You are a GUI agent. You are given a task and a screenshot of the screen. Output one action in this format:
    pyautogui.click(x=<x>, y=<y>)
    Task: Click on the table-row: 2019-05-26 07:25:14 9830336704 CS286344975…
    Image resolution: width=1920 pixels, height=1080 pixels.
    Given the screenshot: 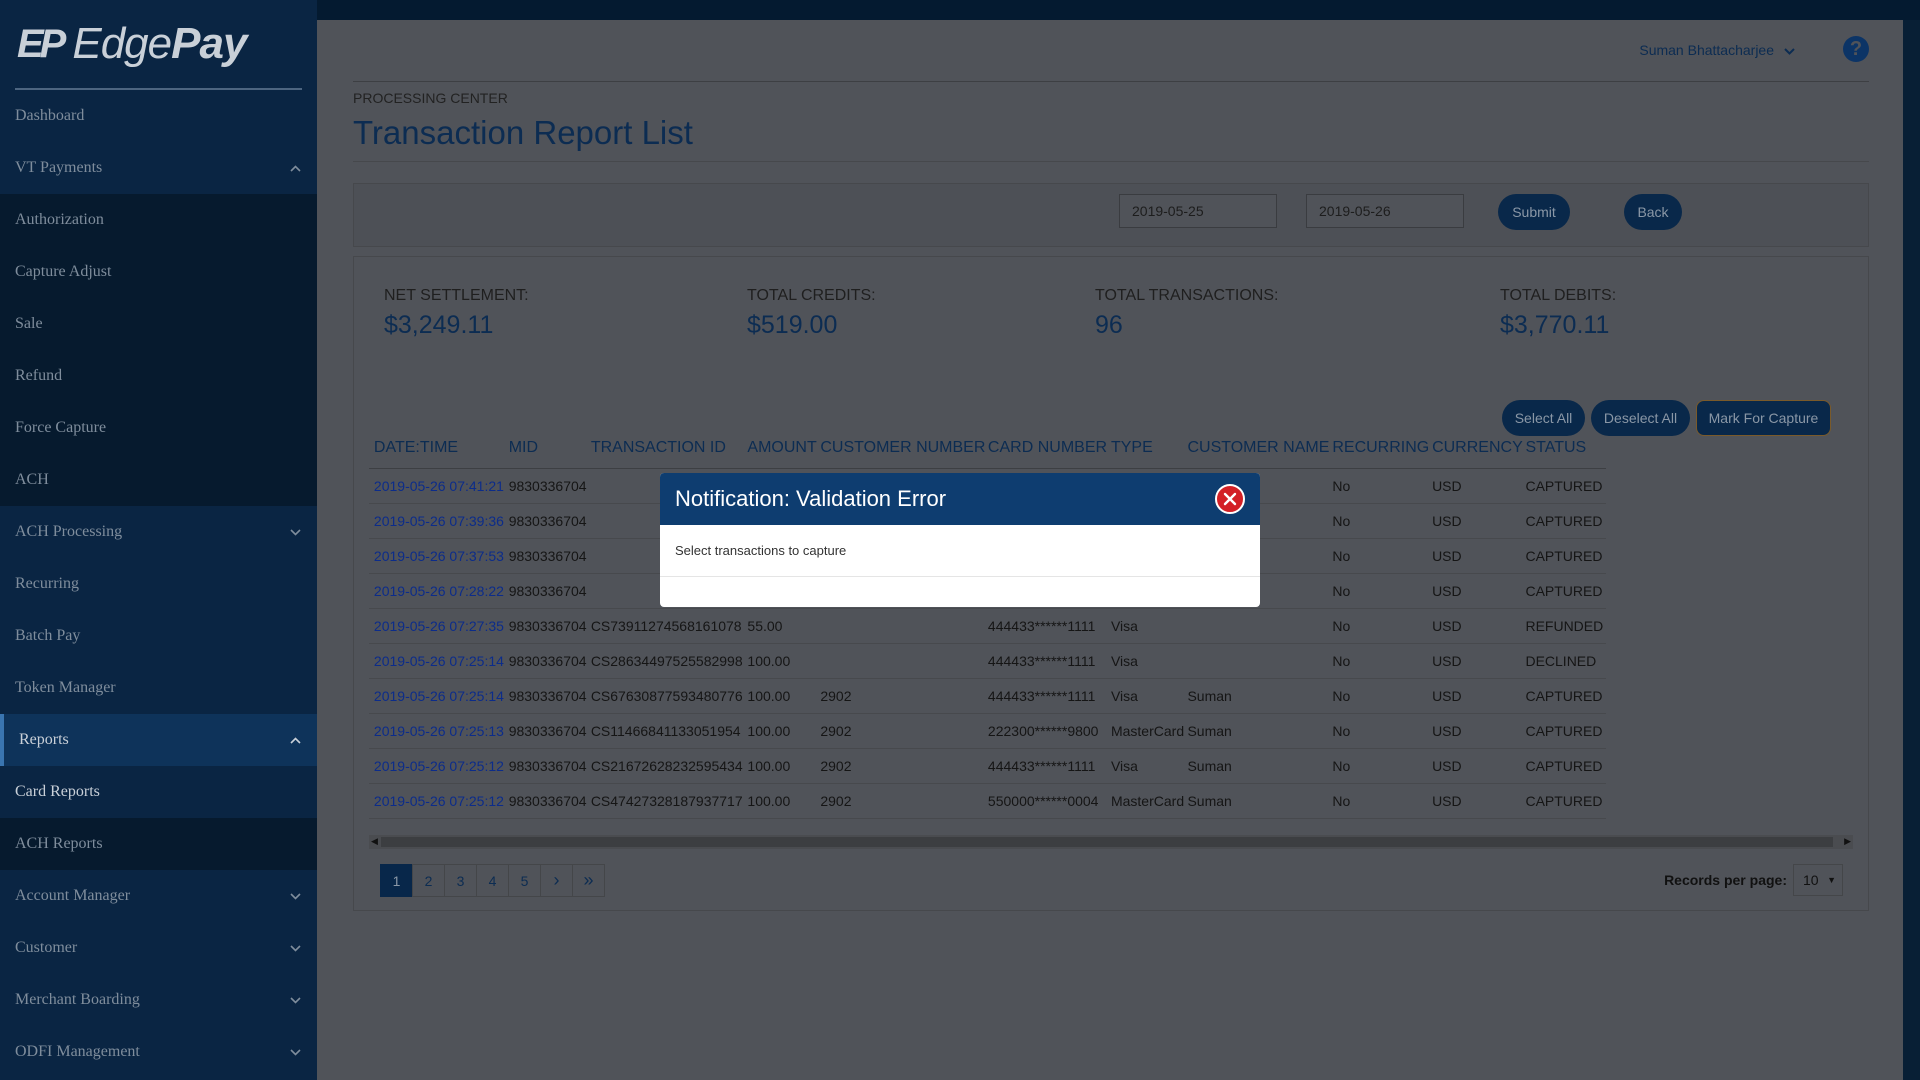 What is the action you would take?
    pyautogui.click(x=987, y=661)
    